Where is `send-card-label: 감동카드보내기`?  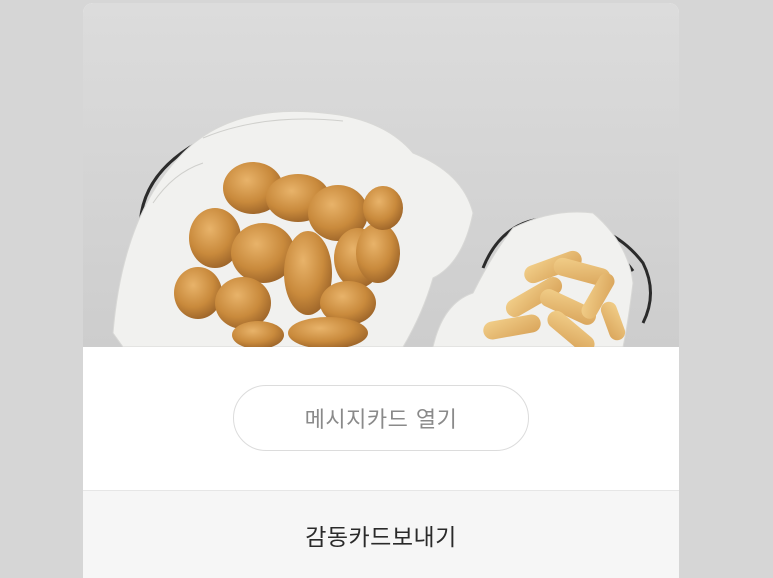 send-card-label: 감동카드보내기 is located at coordinates (381, 537).